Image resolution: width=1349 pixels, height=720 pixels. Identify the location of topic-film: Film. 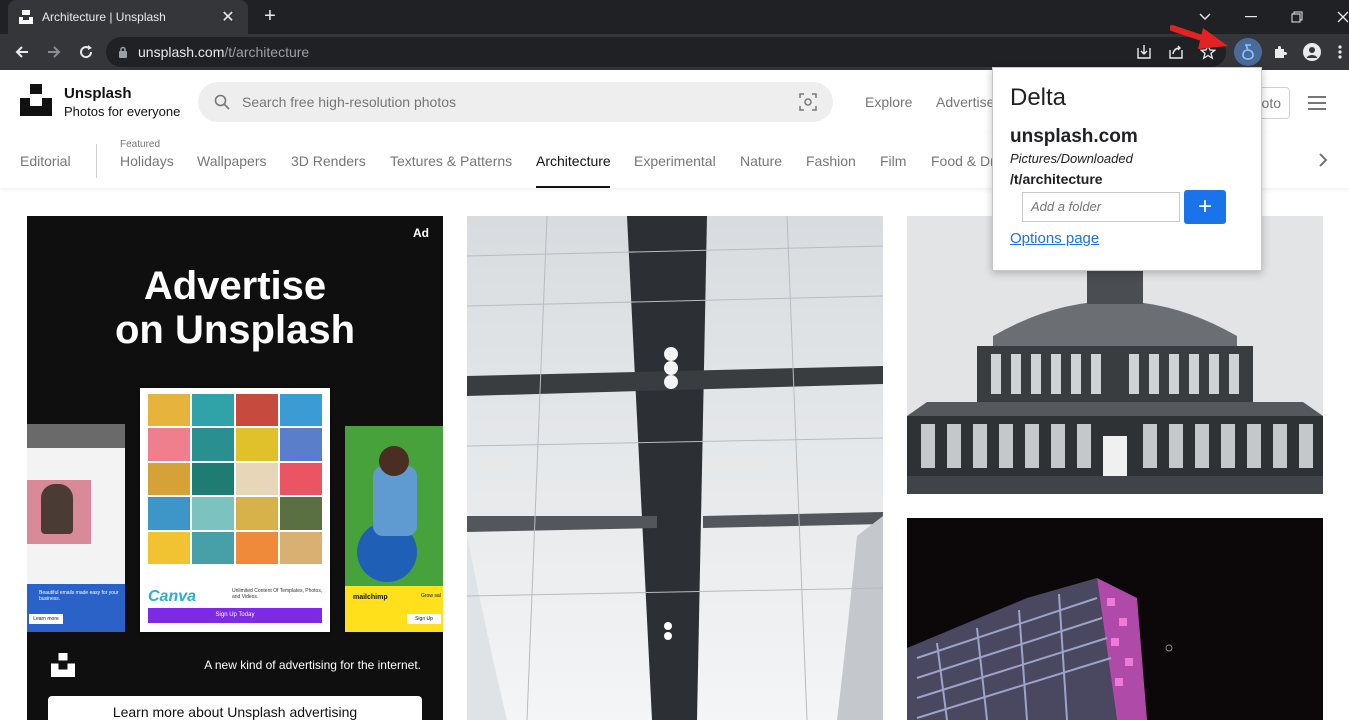
(893, 161).